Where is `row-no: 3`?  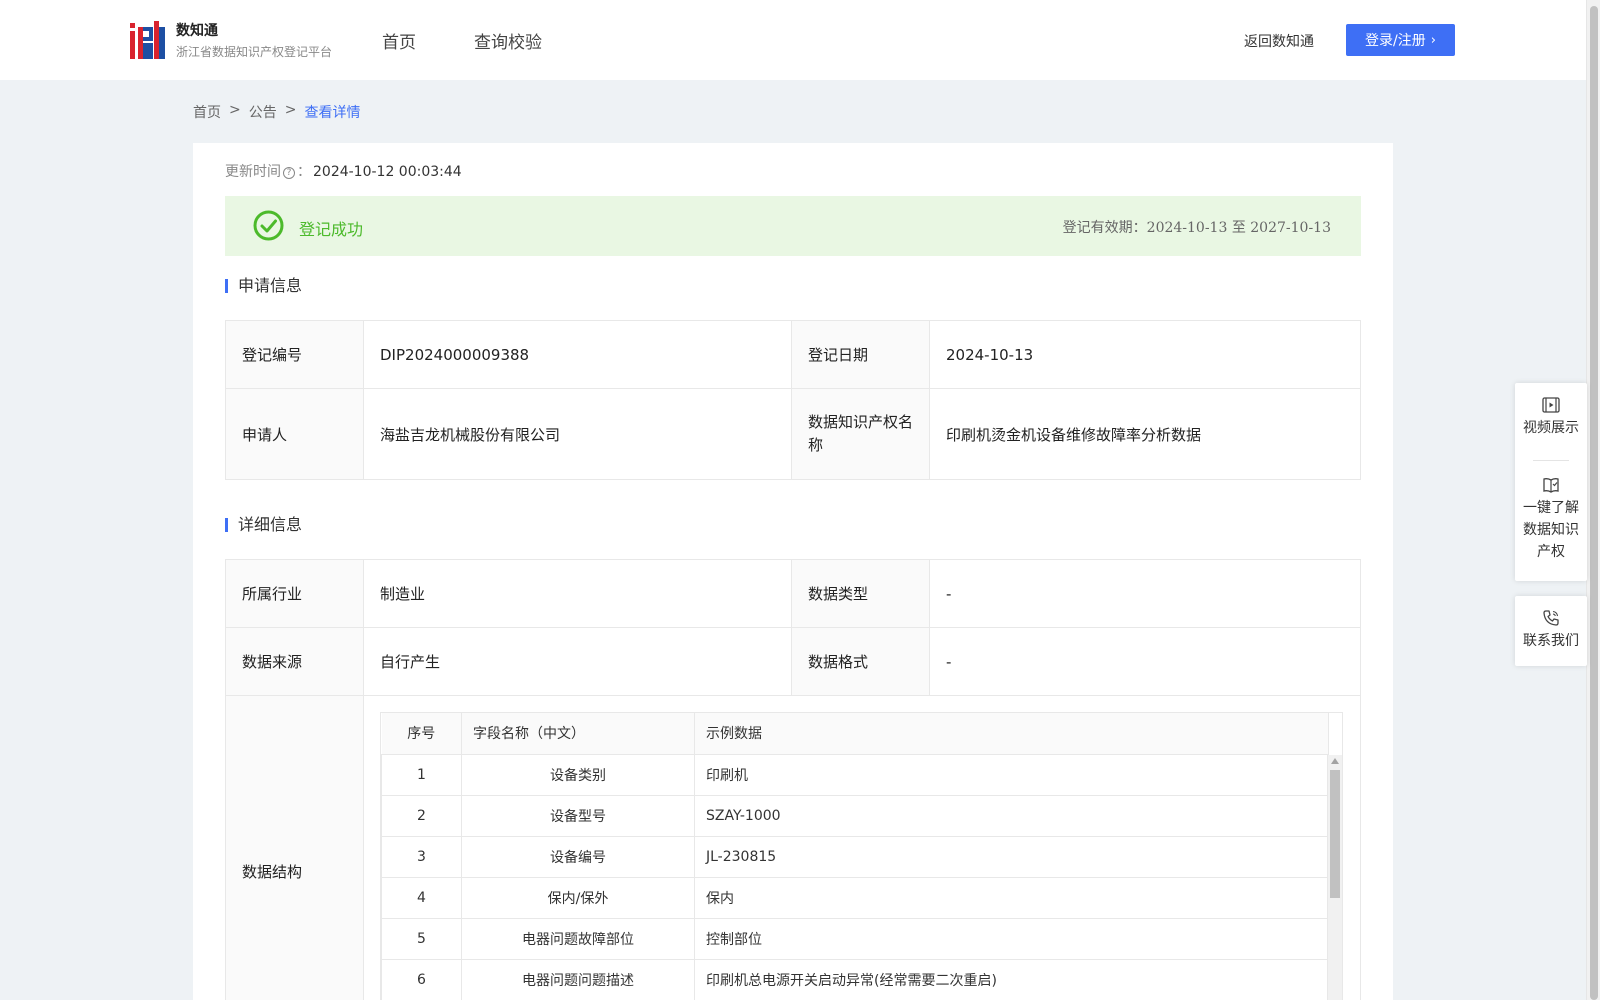
row-no: 3 is located at coordinates (421, 856).